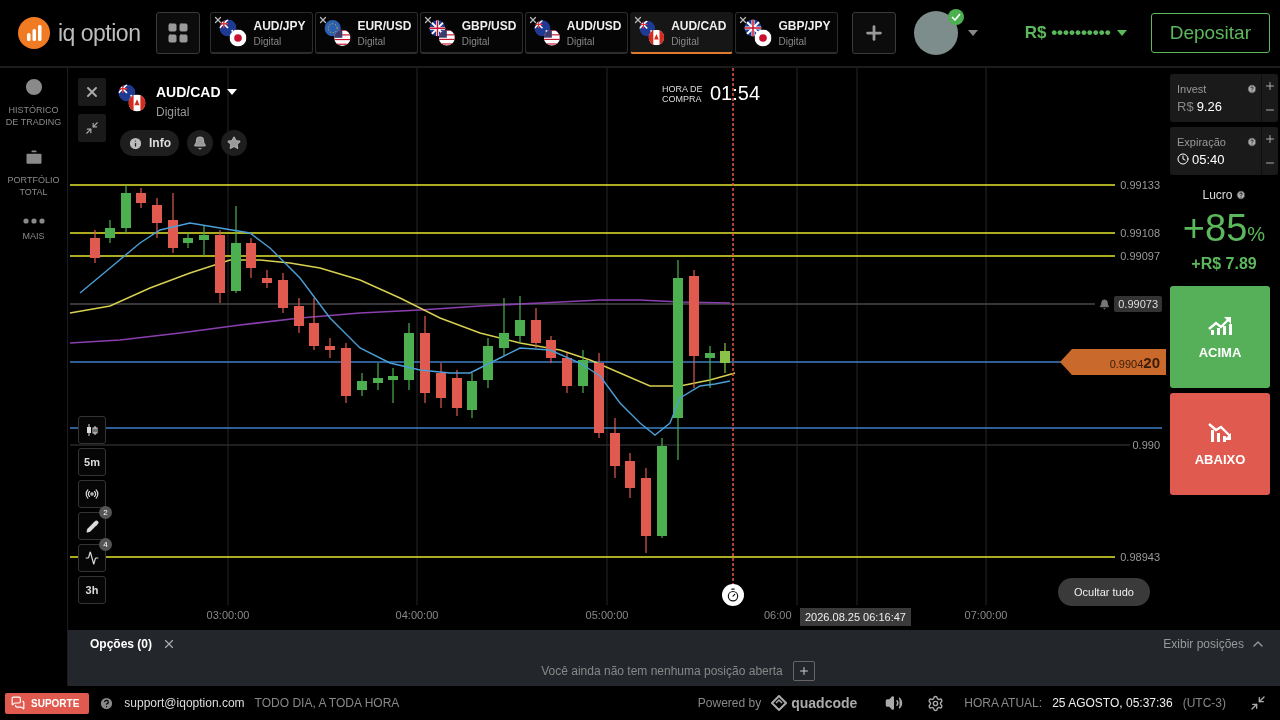 This screenshot has width=1280, height=720. I want to click on period-button: 5m, so click(92, 462).